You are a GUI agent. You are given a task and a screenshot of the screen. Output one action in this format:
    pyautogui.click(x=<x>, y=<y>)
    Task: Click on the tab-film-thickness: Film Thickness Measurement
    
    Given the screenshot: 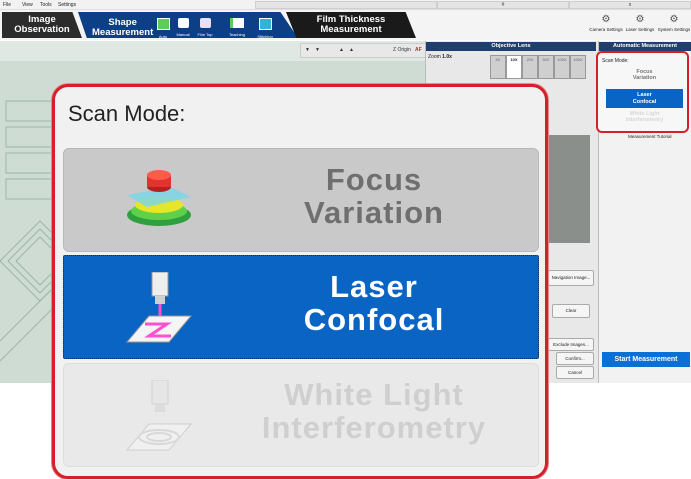 What is the action you would take?
    pyautogui.click(x=351, y=25)
    